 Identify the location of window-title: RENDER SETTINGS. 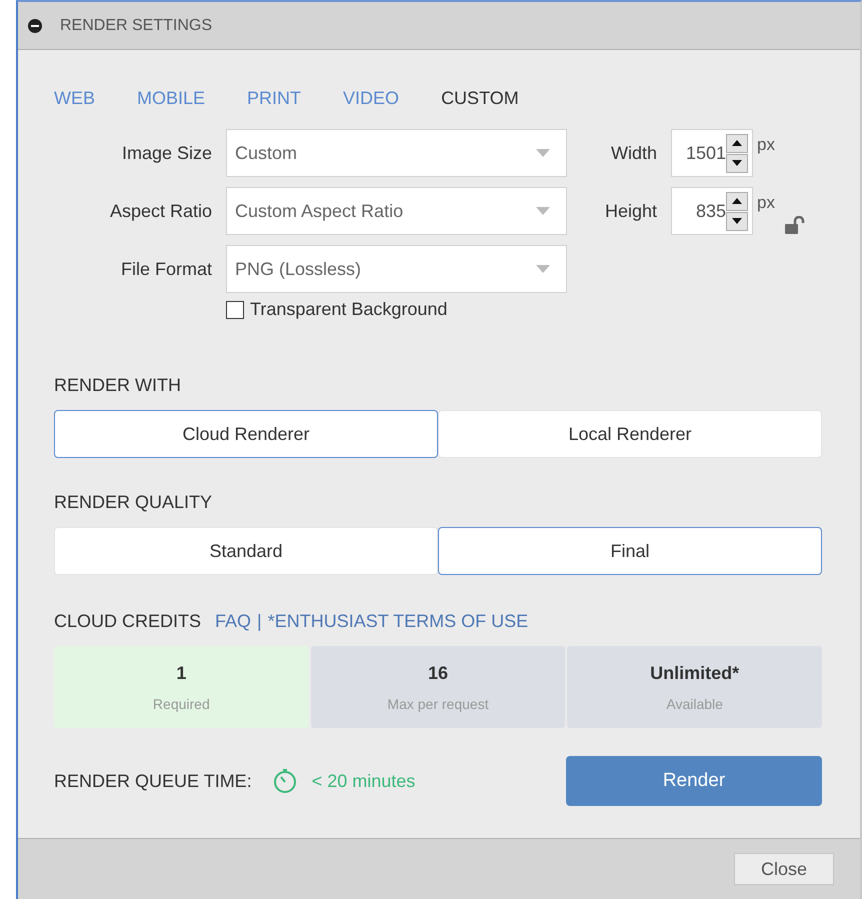
(136, 25).